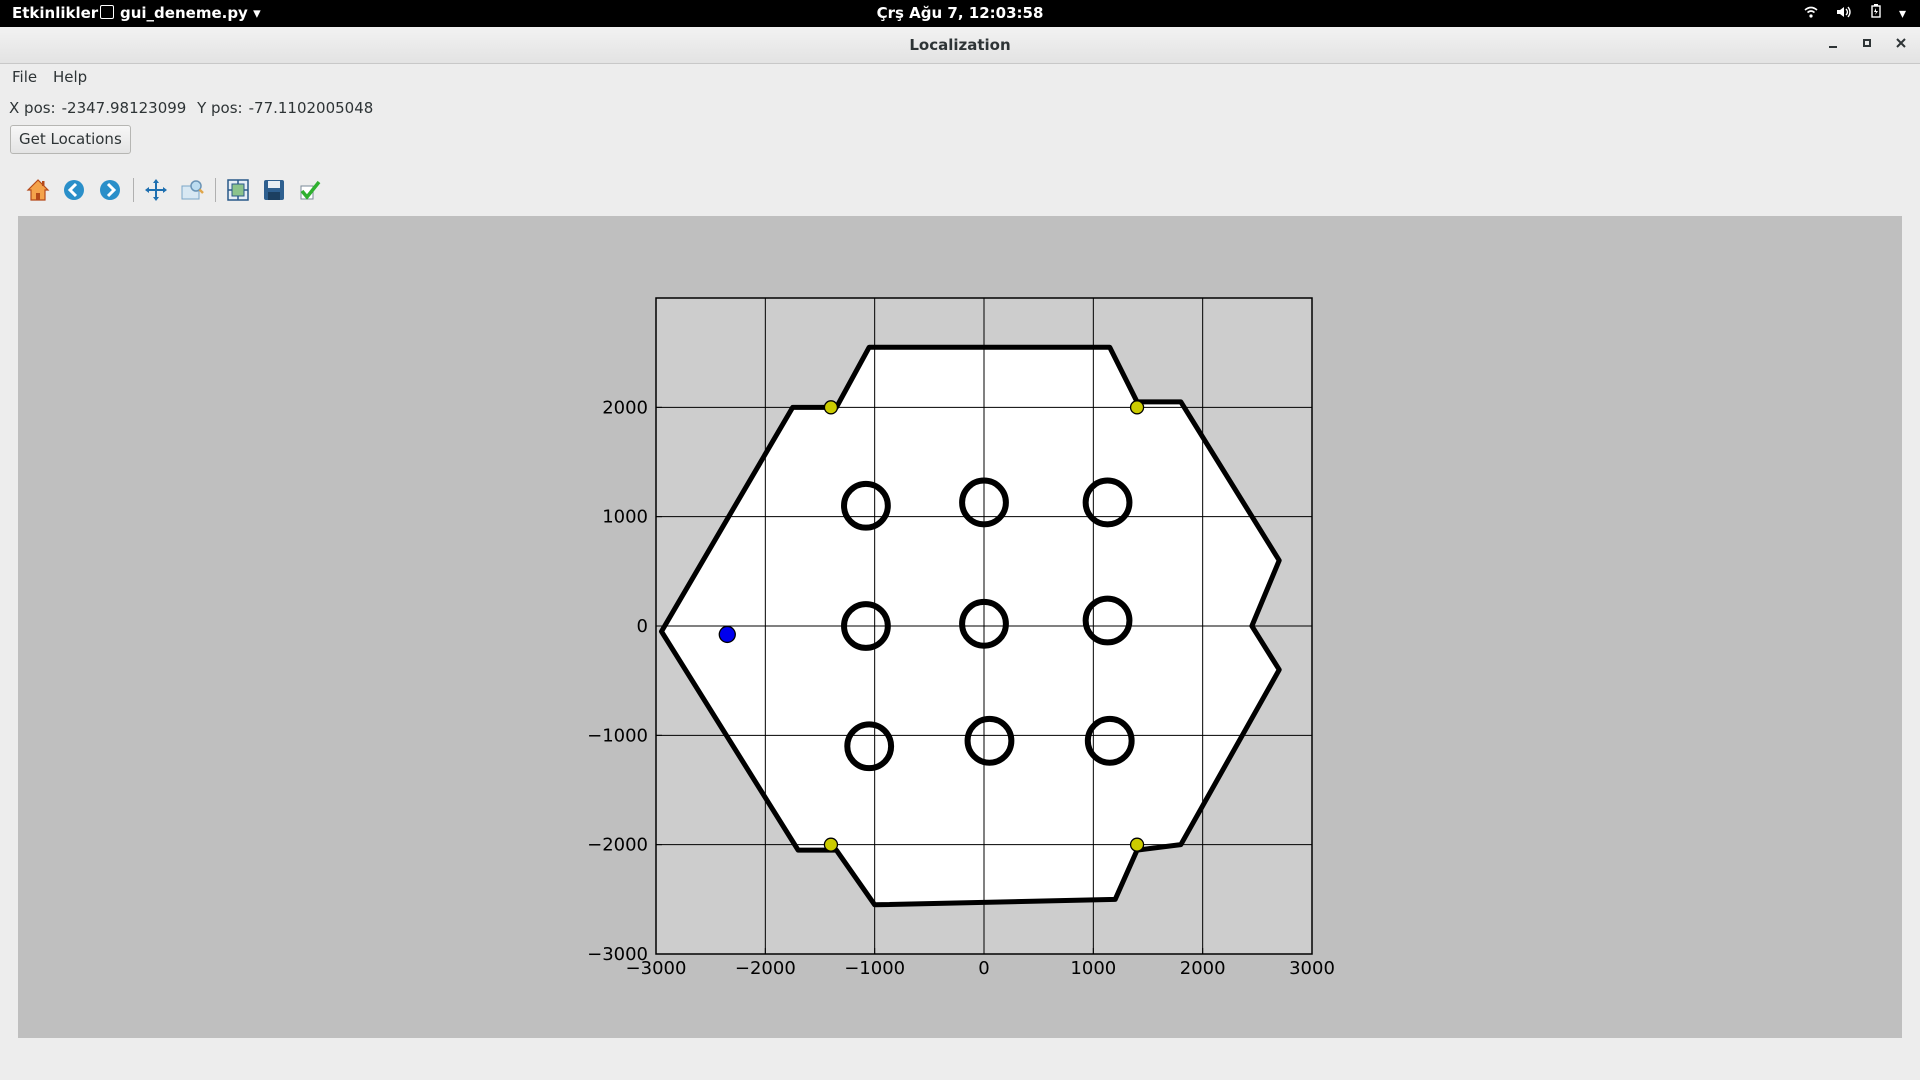 Image resolution: width=1920 pixels, height=1080 pixels. I want to click on battery-icon, so click(1877, 13).